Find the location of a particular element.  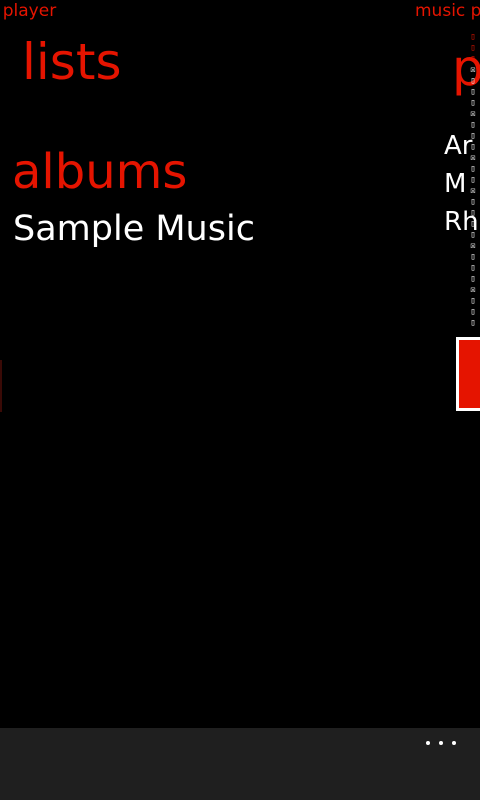

app-title-left: c player is located at coordinates (28, 11).